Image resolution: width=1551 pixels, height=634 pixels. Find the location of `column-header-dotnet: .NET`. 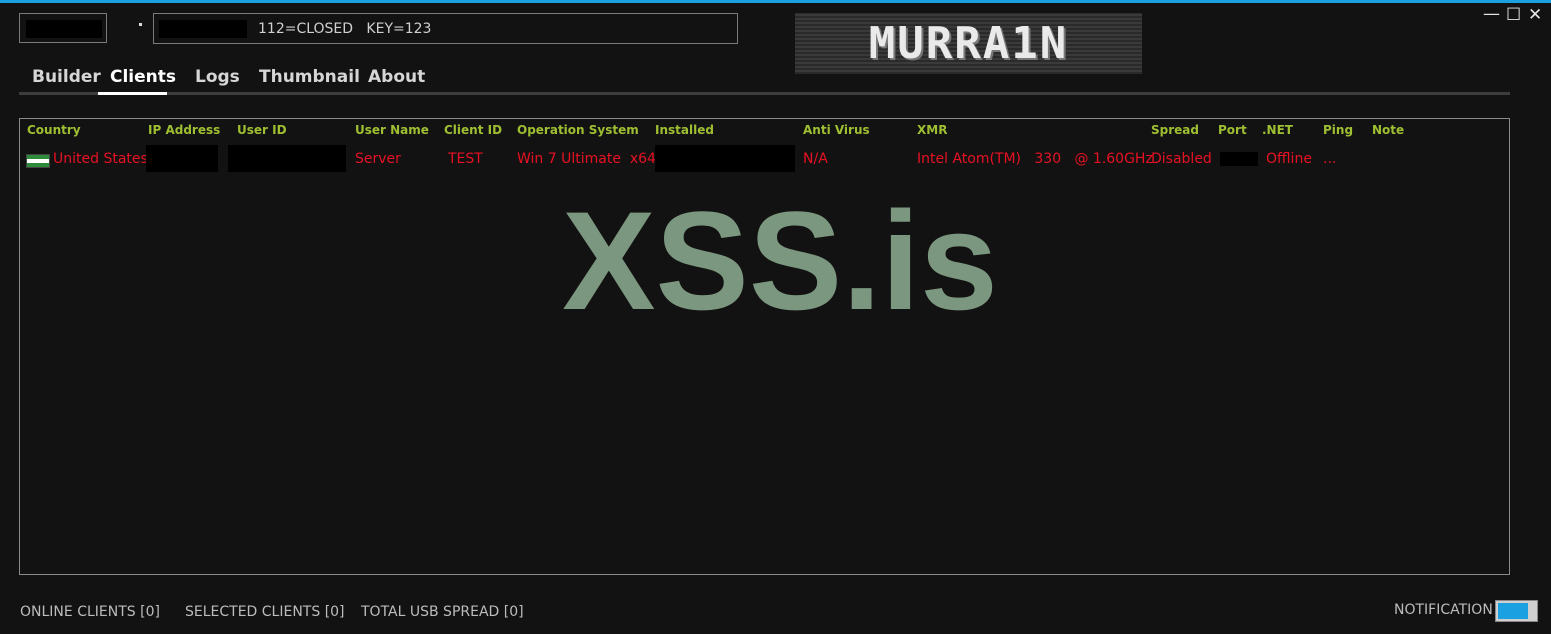

column-header-dotnet: .NET is located at coordinates (1277, 130).